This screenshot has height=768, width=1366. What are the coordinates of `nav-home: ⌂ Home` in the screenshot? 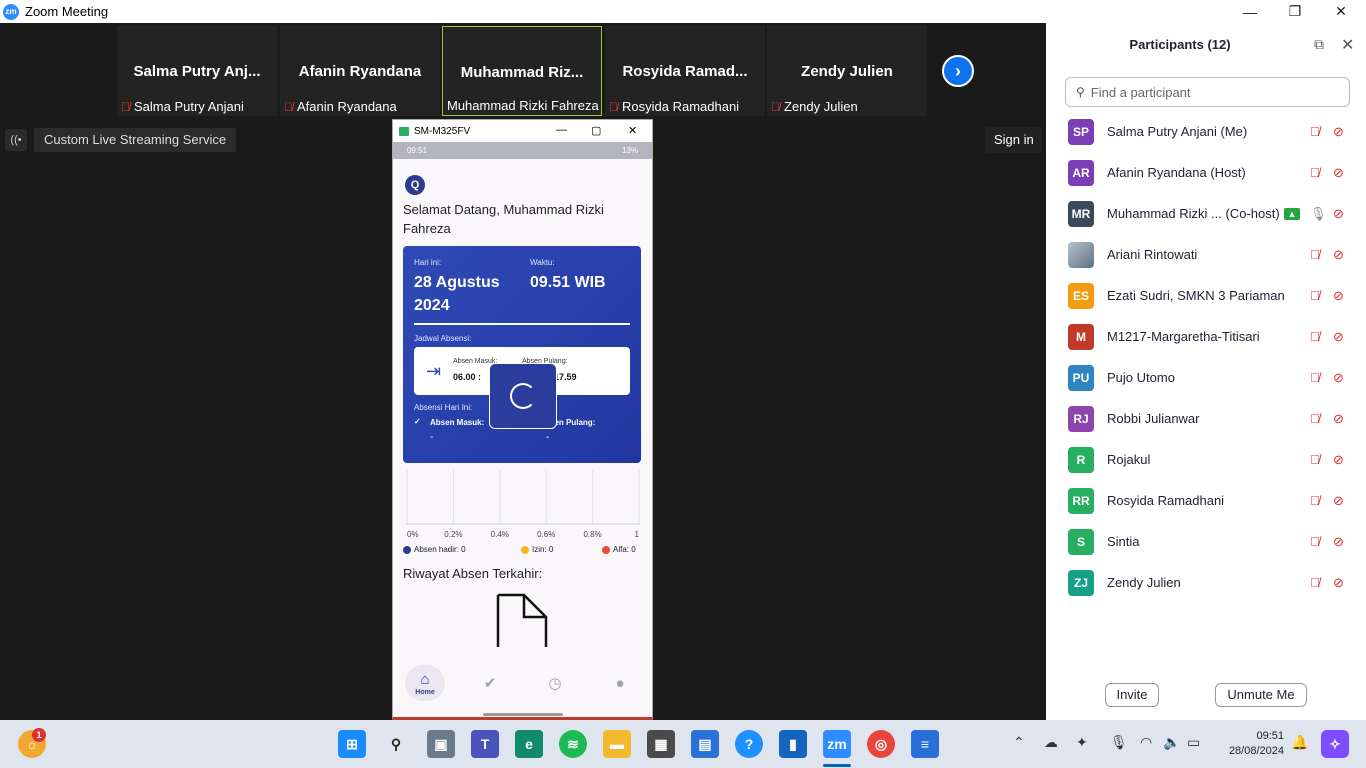 It's located at (425, 683).